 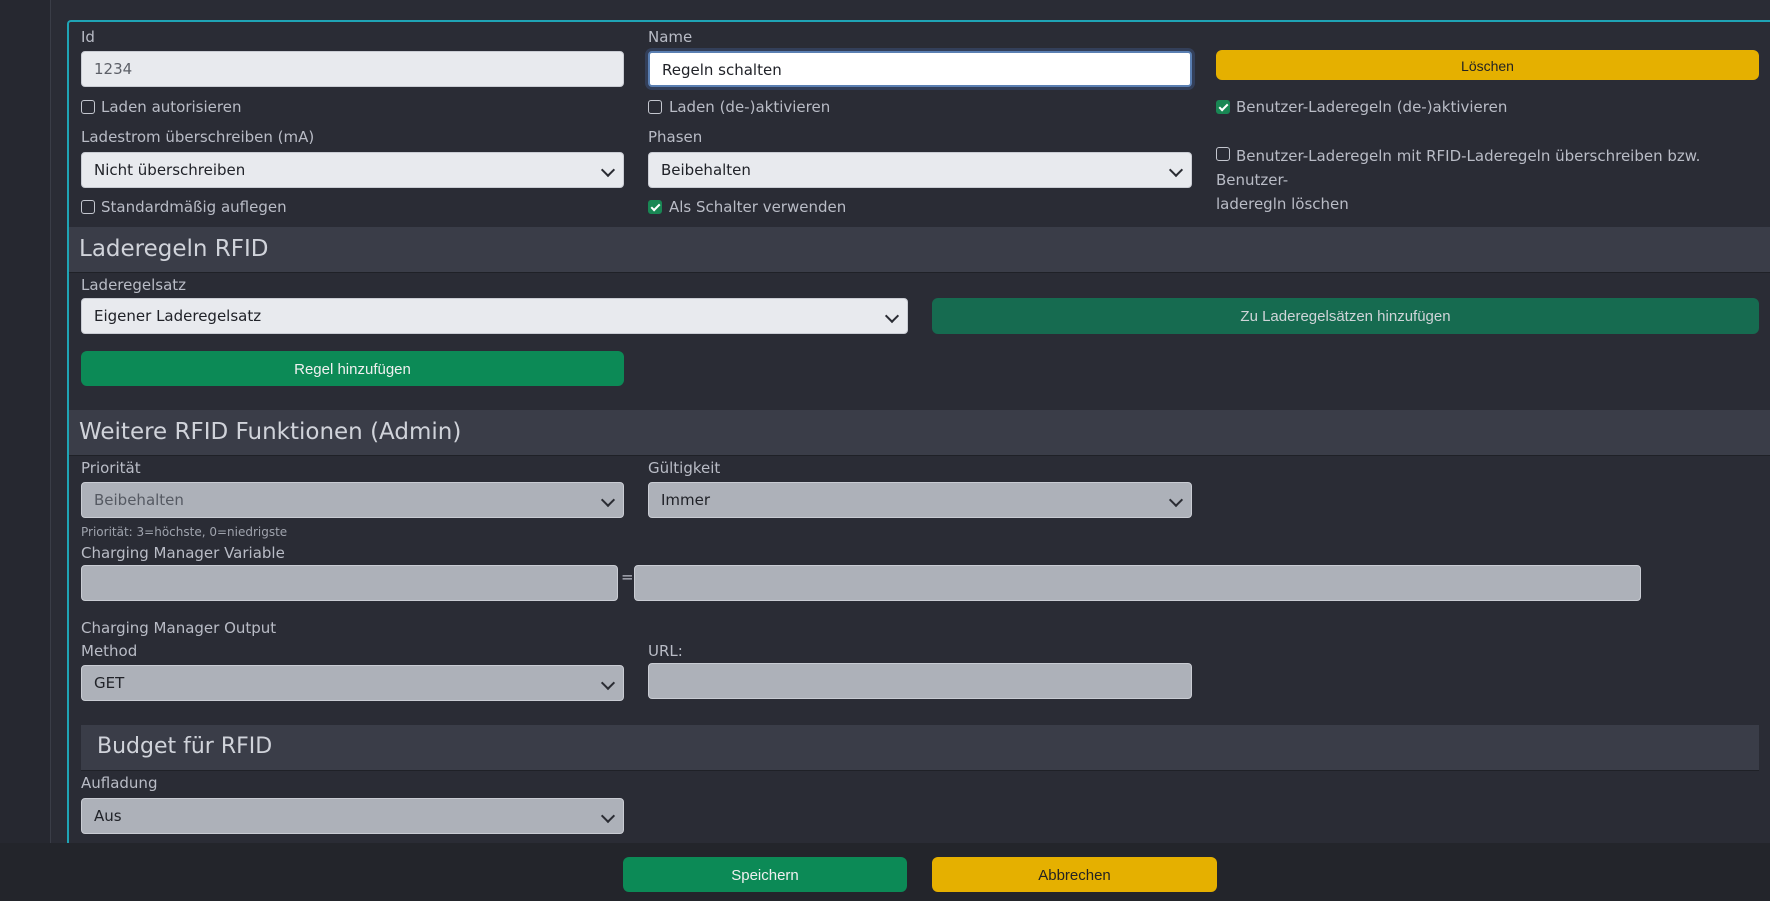 I want to click on rule-set-label: Laderegelsatz, so click(x=134, y=285).